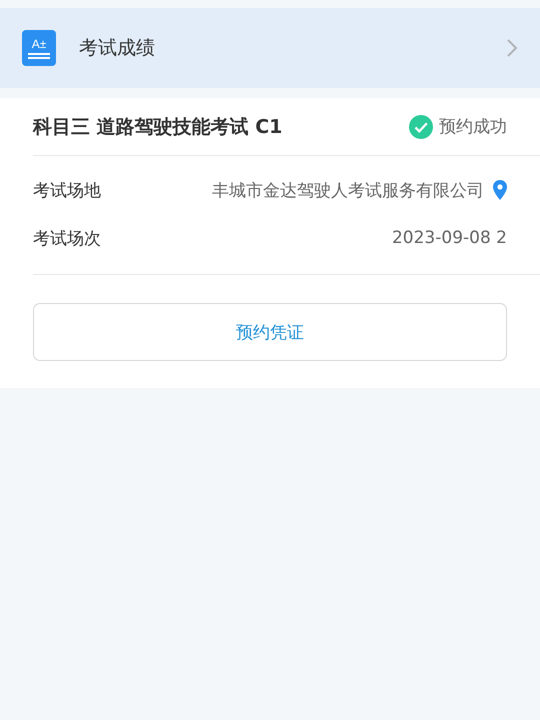 The width and height of the screenshot is (540, 720). I want to click on location-pin-icon, so click(500, 190).